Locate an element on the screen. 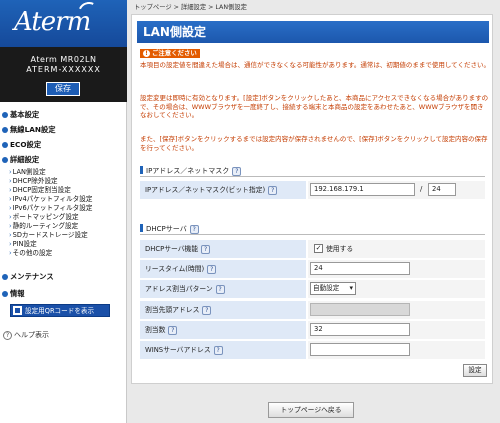 The width and height of the screenshot is (500, 423). wins-address-value-cell is located at coordinates (396, 350).